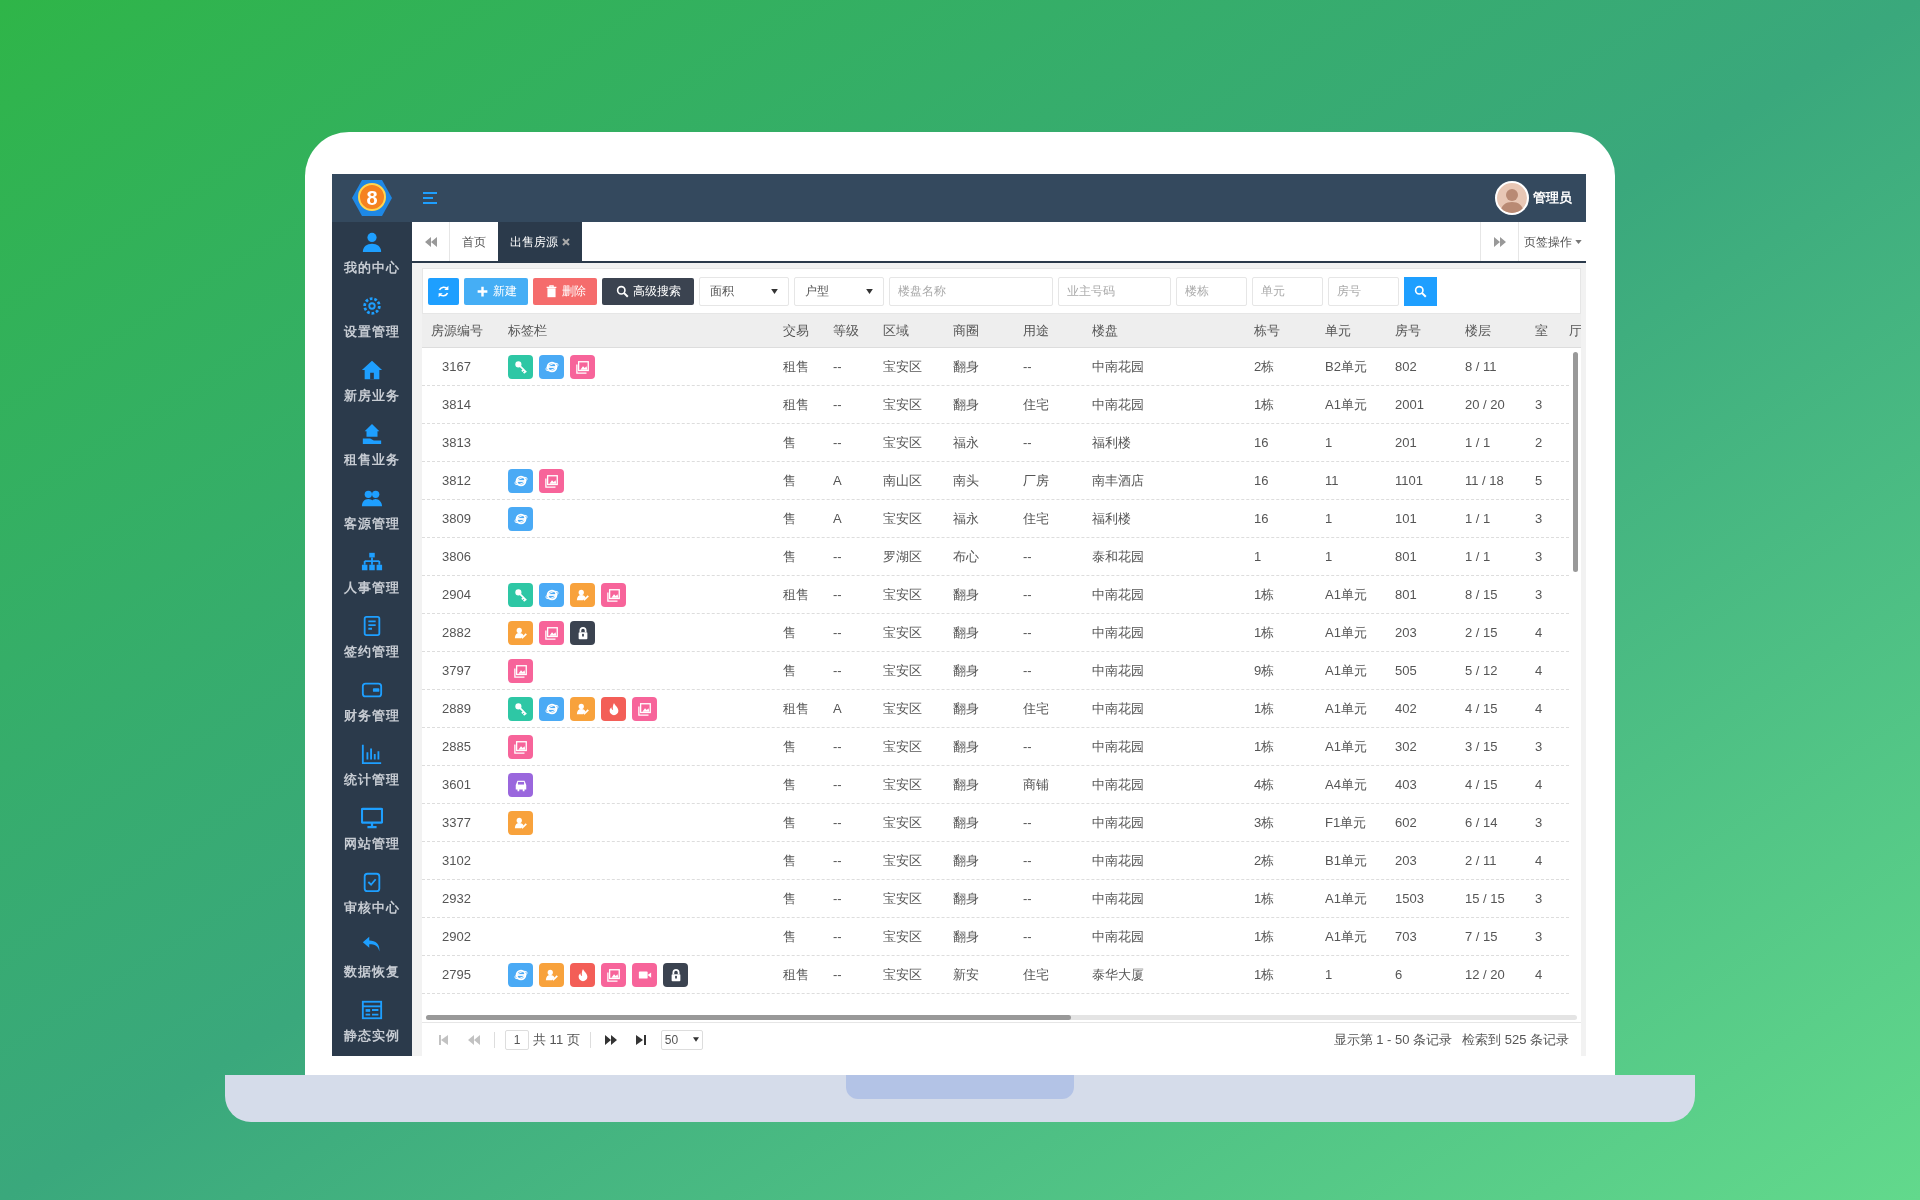 Image resolution: width=1920 pixels, height=1200 pixels. What do you see at coordinates (995, 823) in the screenshot?
I see `table-row: 3377 售 -- 宝安区 翻身 -- 中南花园 3栋 F1单元 602 6 / 14 3` at bounding box center [995, 823].